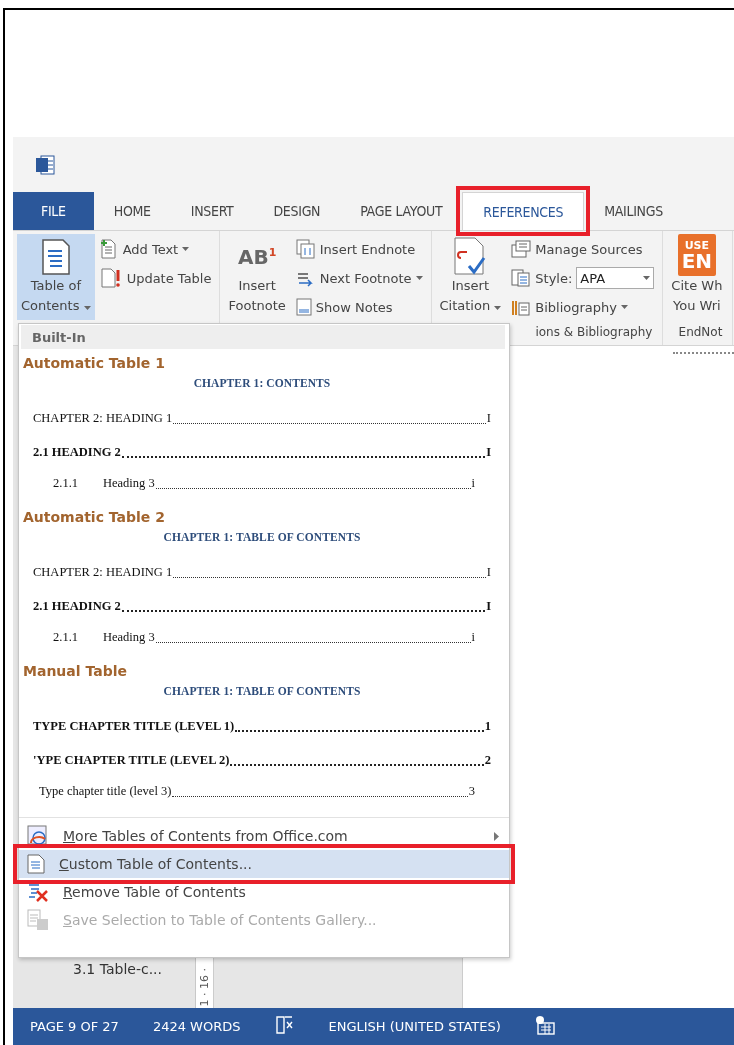 The height and width of the screenshot is (1045, 734). What do you see at coordinates (156, 249) in the screenshot?
I see `ribbon-button: Add Text` at bounding box center [156, 249].